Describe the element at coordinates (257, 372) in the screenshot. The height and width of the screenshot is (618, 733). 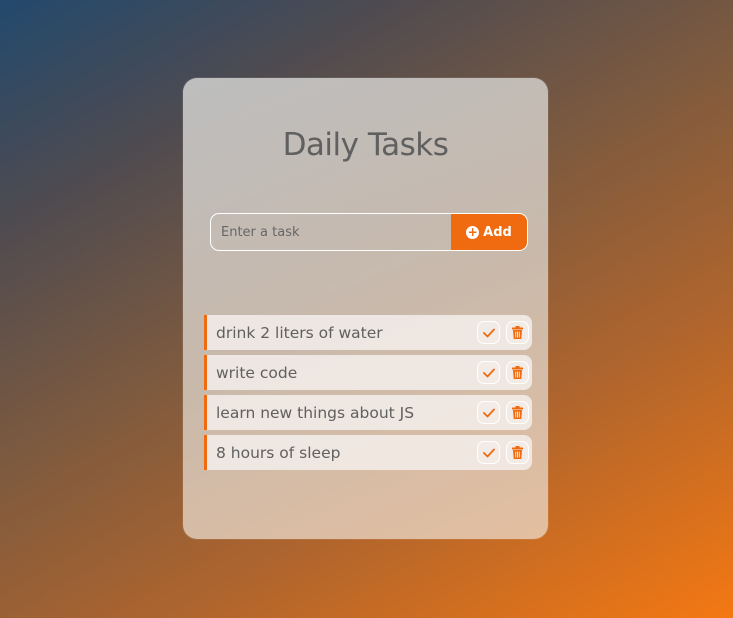
I see `task-text: write code` at that location.